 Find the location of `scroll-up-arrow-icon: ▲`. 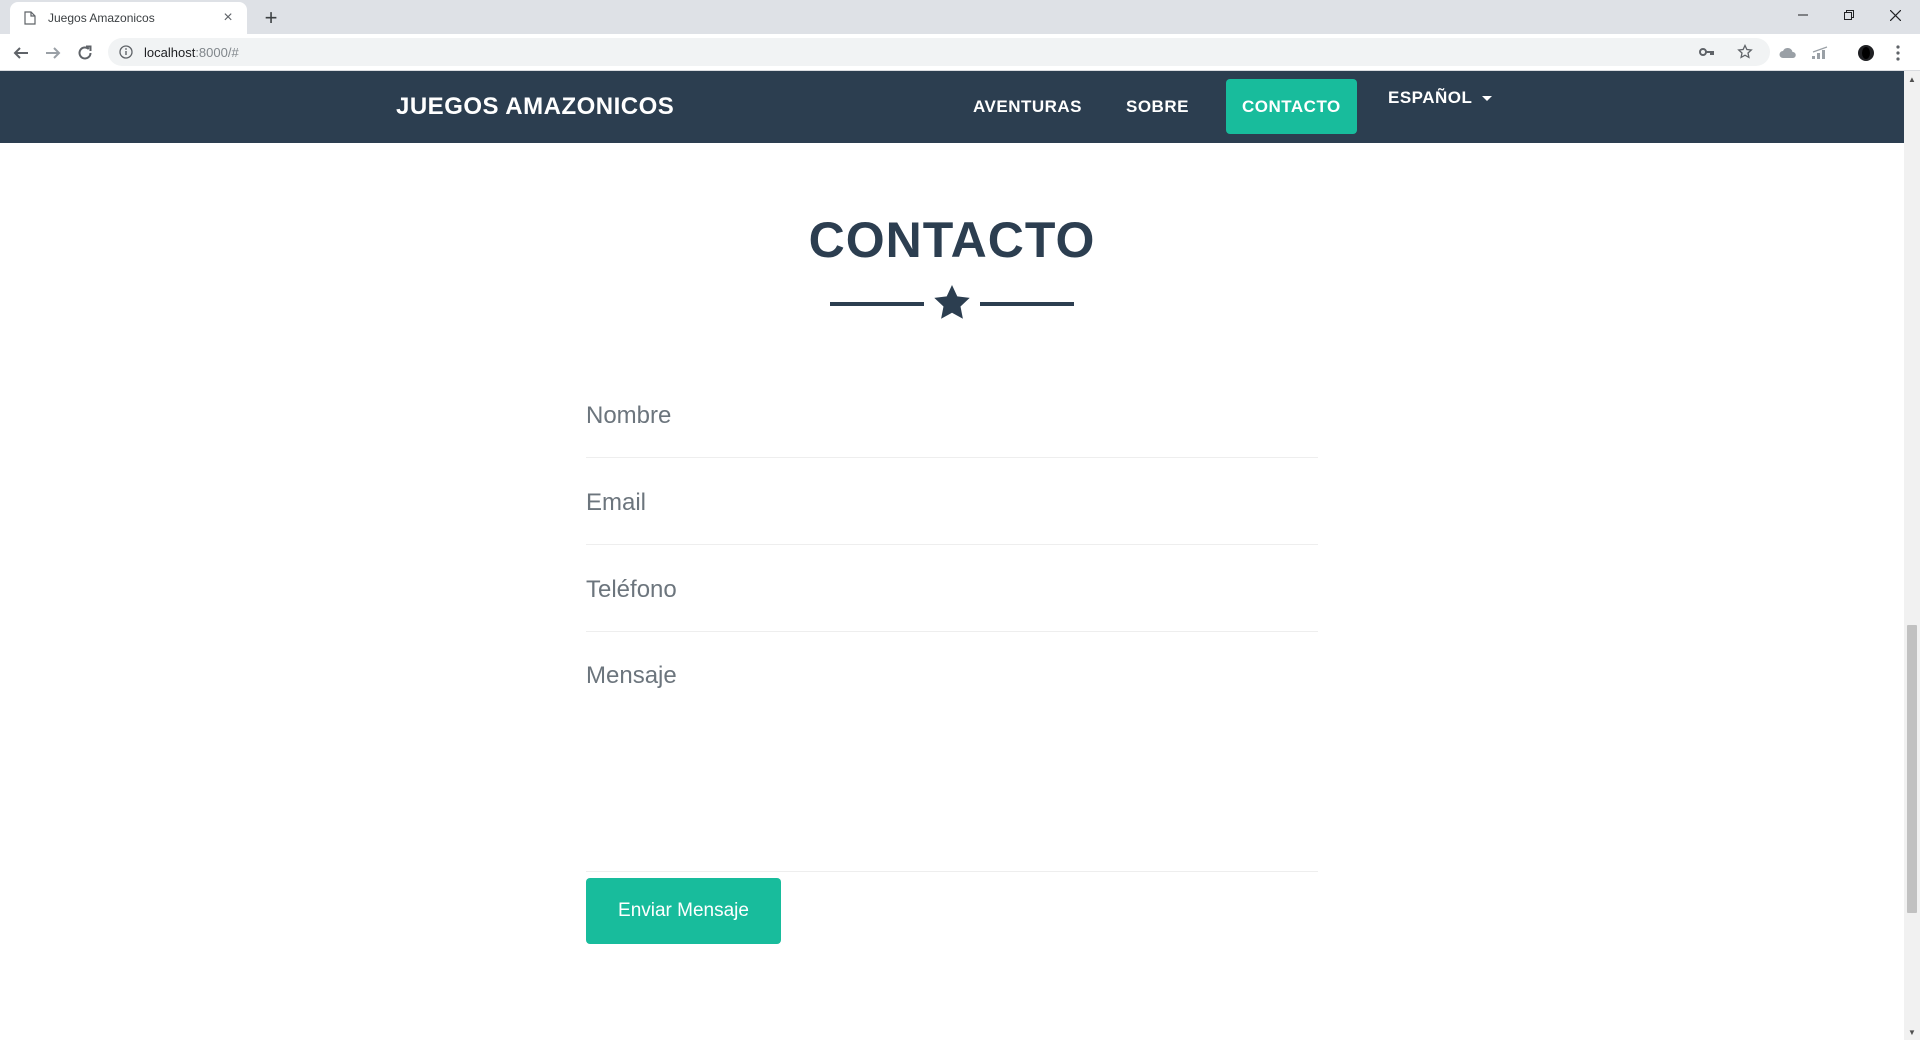

scroll-up-arrow-icon: ▲ is located at coordinates (1912, 79).